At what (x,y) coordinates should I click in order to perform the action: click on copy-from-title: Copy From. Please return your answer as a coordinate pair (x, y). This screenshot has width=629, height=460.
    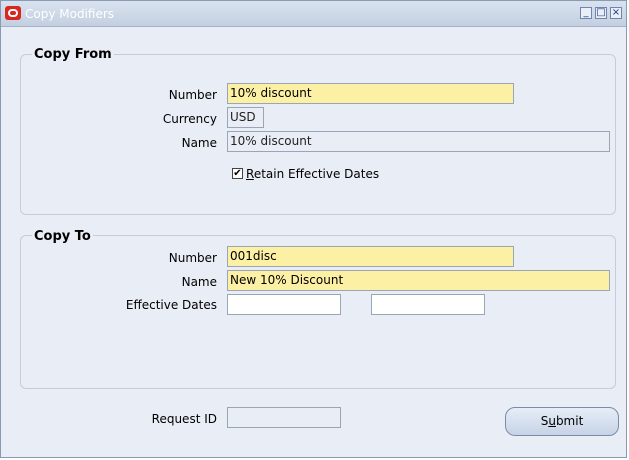
    Looking at the image, I should click on (73, 54).